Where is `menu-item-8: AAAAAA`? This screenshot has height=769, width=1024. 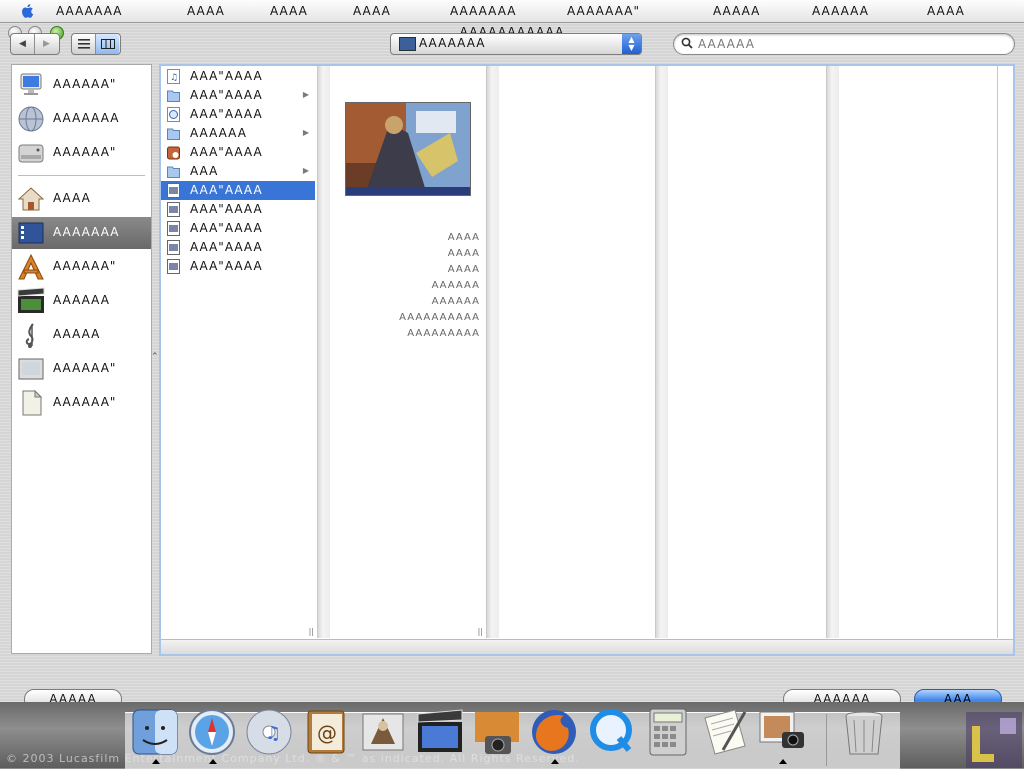
menu-item-8: AAAAAA is located at coordinates (840, 11).